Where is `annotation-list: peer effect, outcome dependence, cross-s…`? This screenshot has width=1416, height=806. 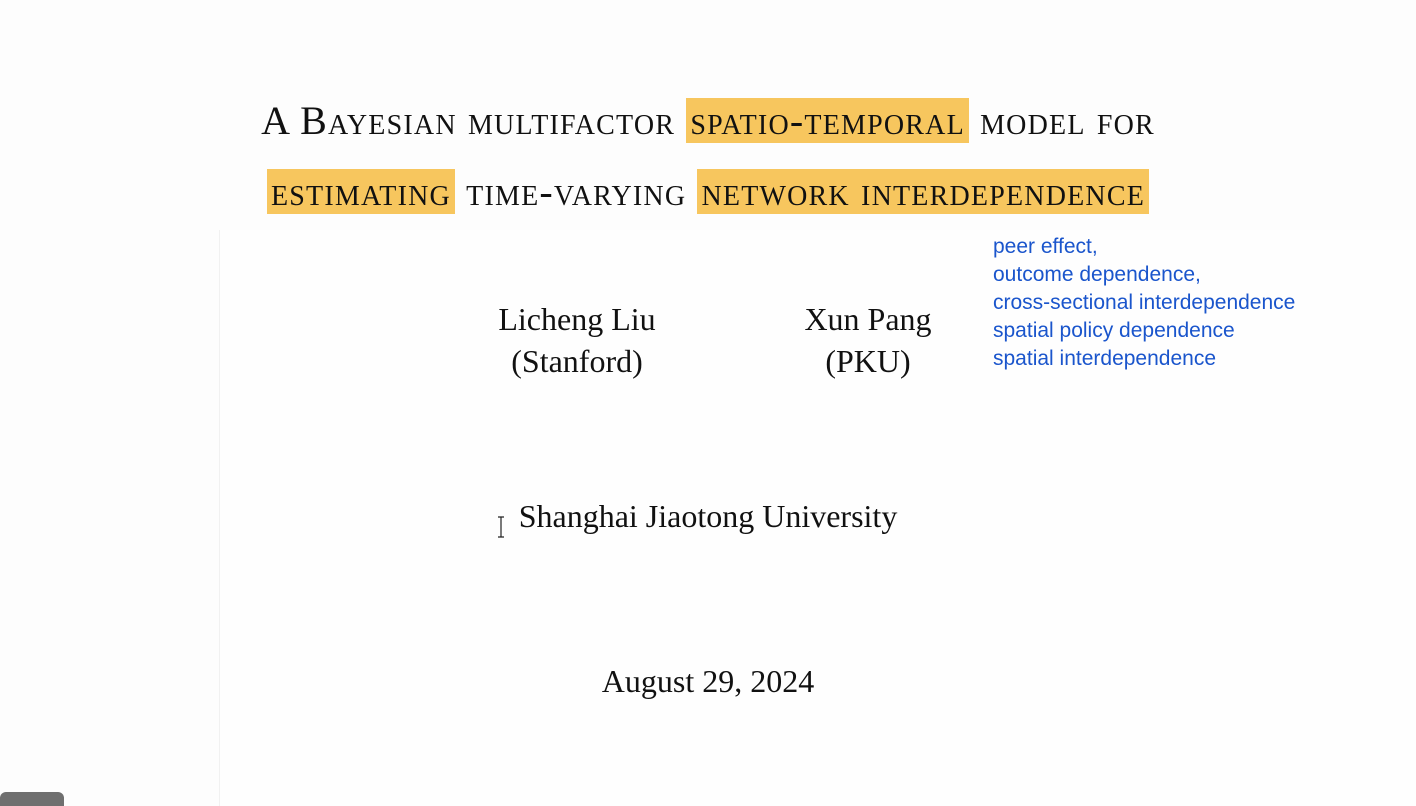
annotation-list: peer effect, outcome dependence, cross-s… is located at coordinates (1144, 303).